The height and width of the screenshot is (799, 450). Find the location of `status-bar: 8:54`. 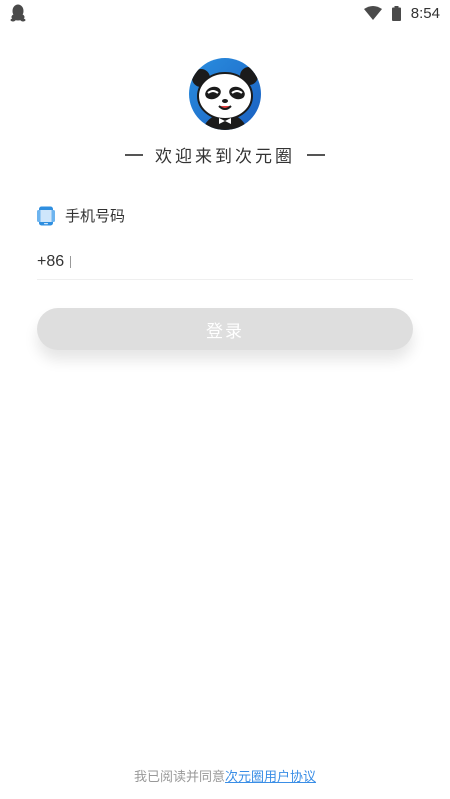

status-bar: 8:54 is located at coordinates (225, 13).